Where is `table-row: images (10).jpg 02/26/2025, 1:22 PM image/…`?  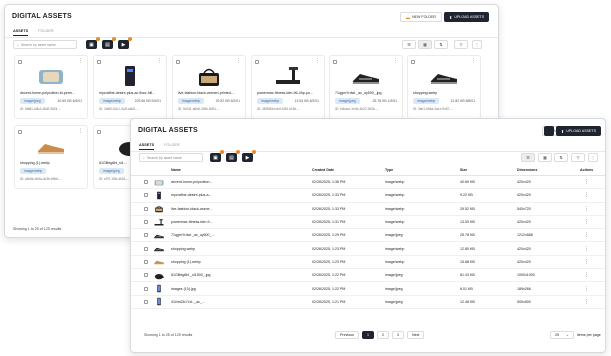 table-row: images (10).jpg 02/26/2025, 1:22 PM image/… is located at coordinates (368, 288).